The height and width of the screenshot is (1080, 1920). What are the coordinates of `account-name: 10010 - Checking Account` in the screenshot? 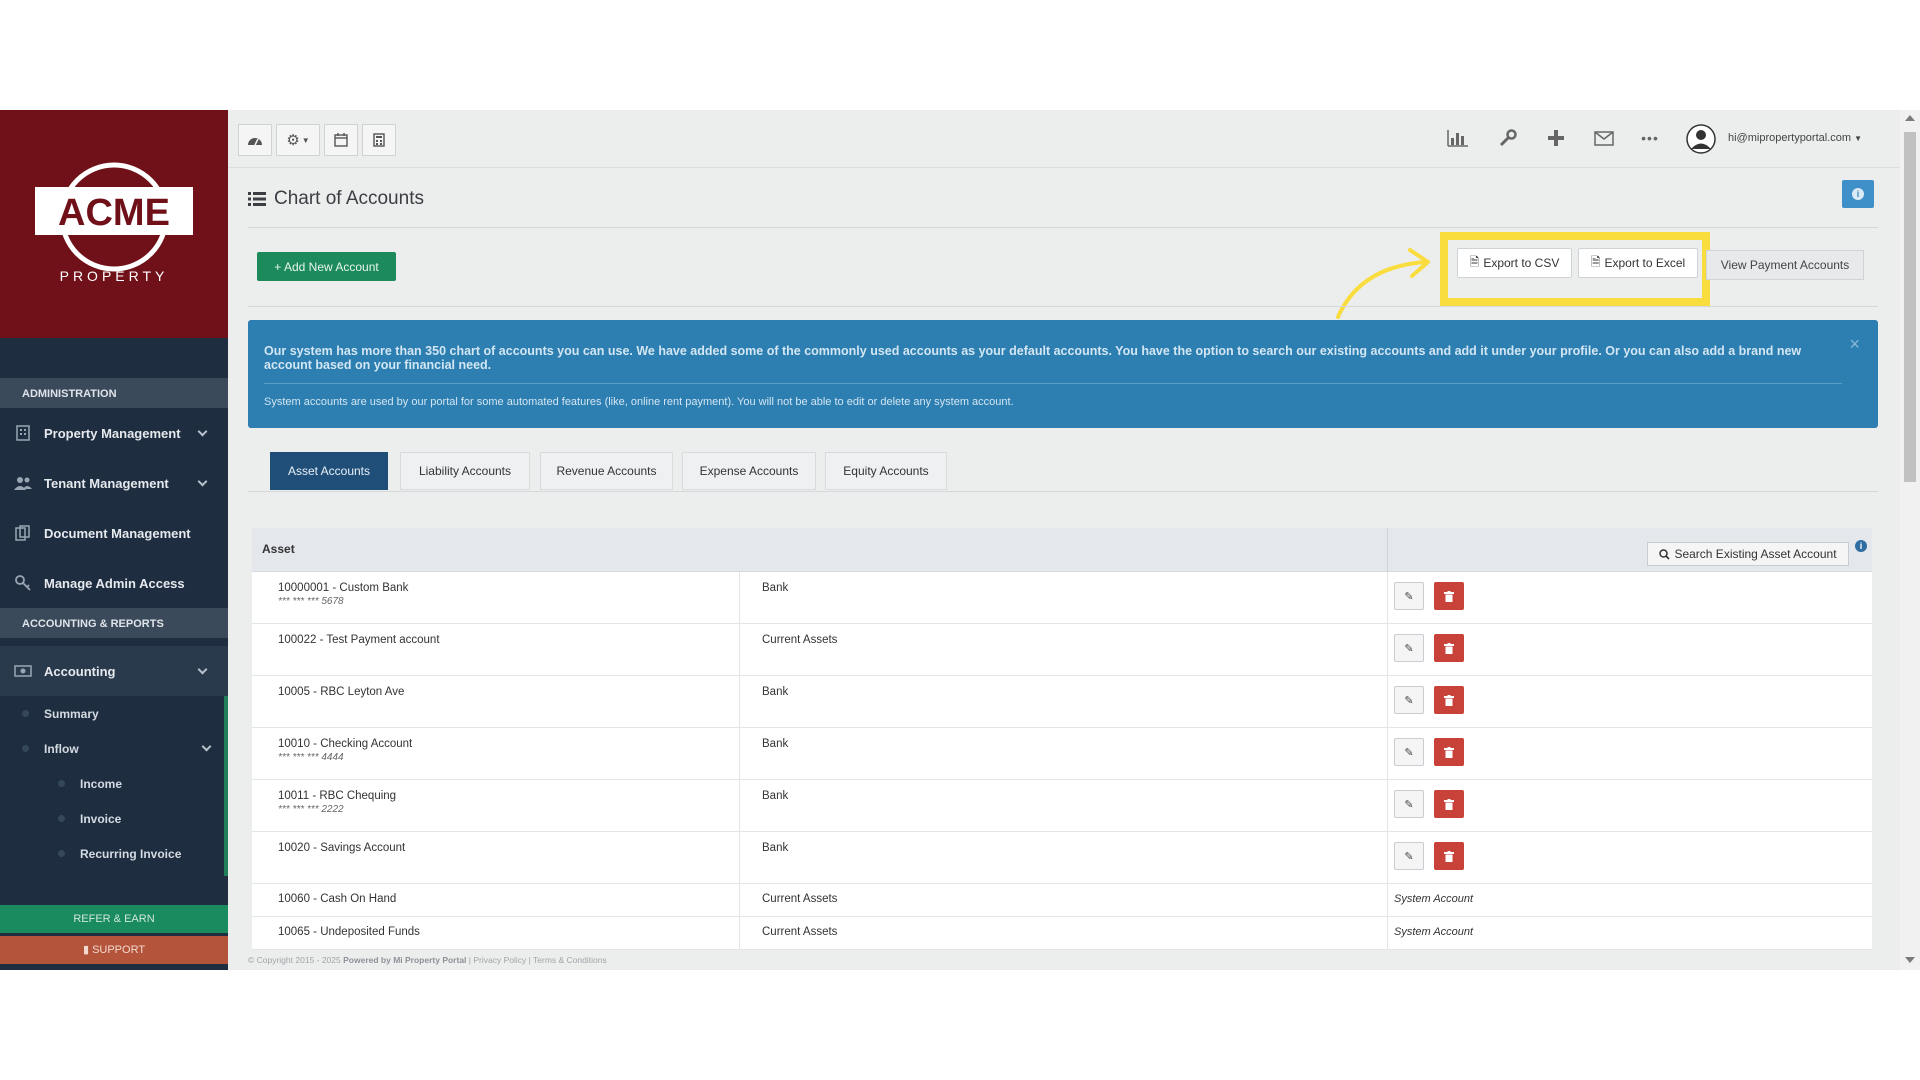 It's located at (345, 744).